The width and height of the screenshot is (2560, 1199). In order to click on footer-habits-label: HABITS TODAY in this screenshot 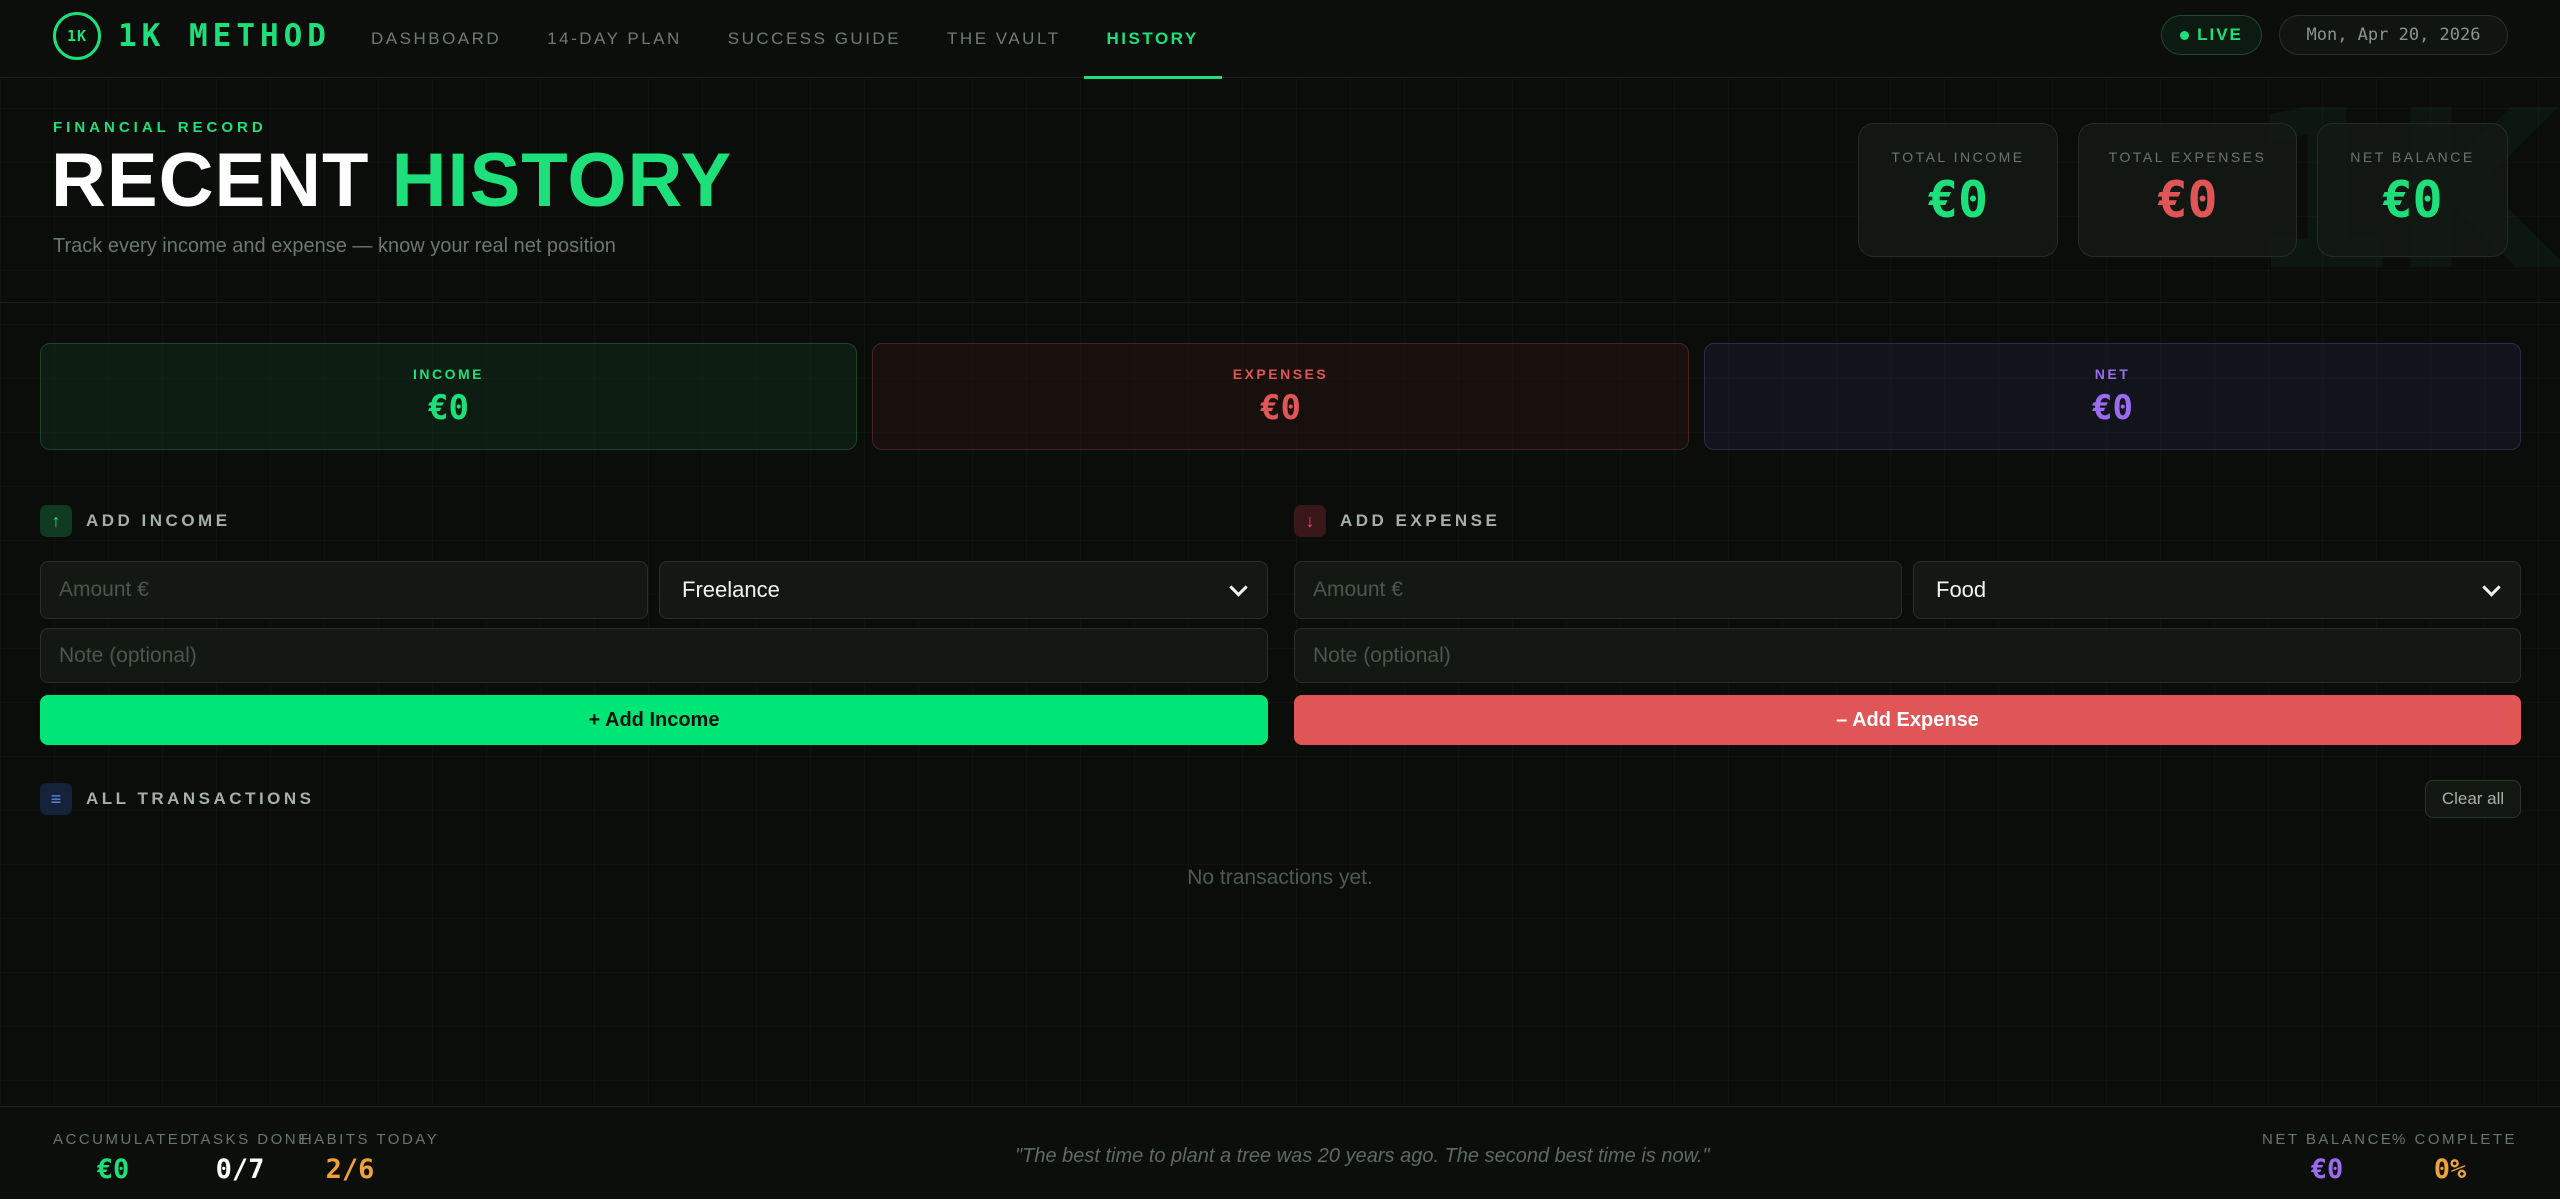, I will do `click(370, 1139)`.